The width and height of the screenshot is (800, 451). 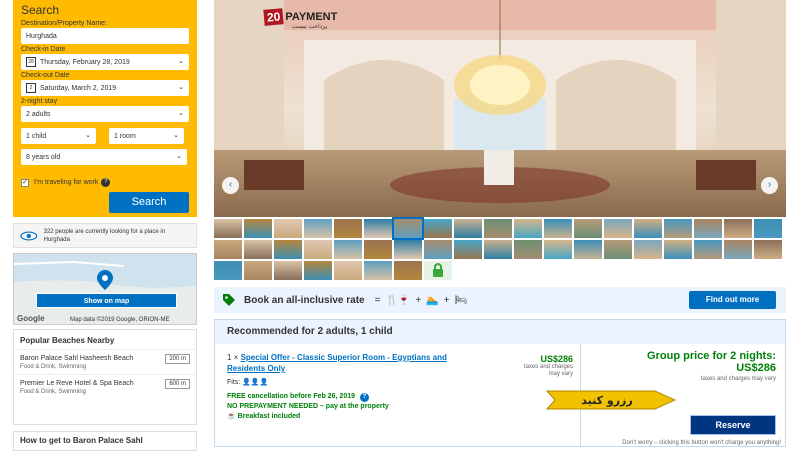 I want to click on map-pin-icon, so click(x=105, y=280).